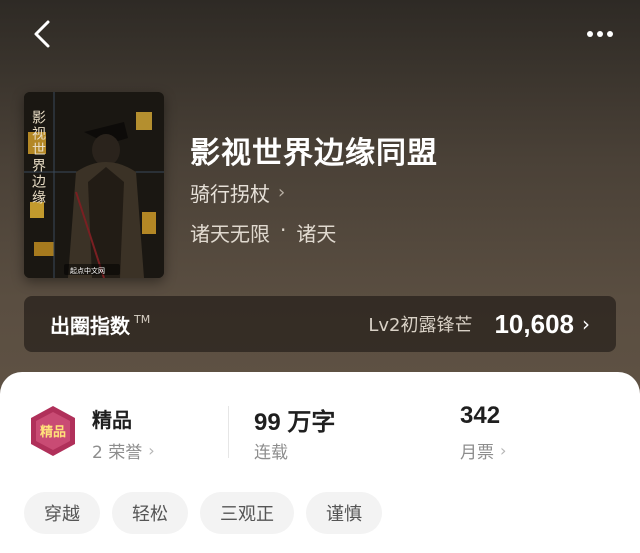 This screenshot has width=640, height=553. I want to click on trademark-mark: TM, so click(142, 319).